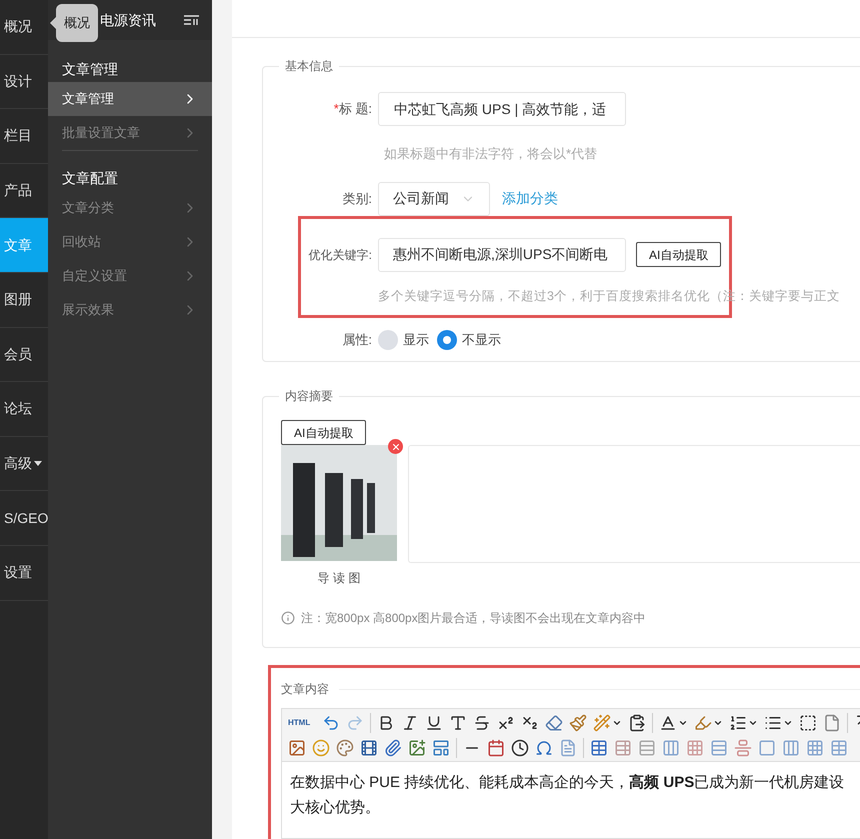  I want to click on font-color-icon, so click(668, 723).